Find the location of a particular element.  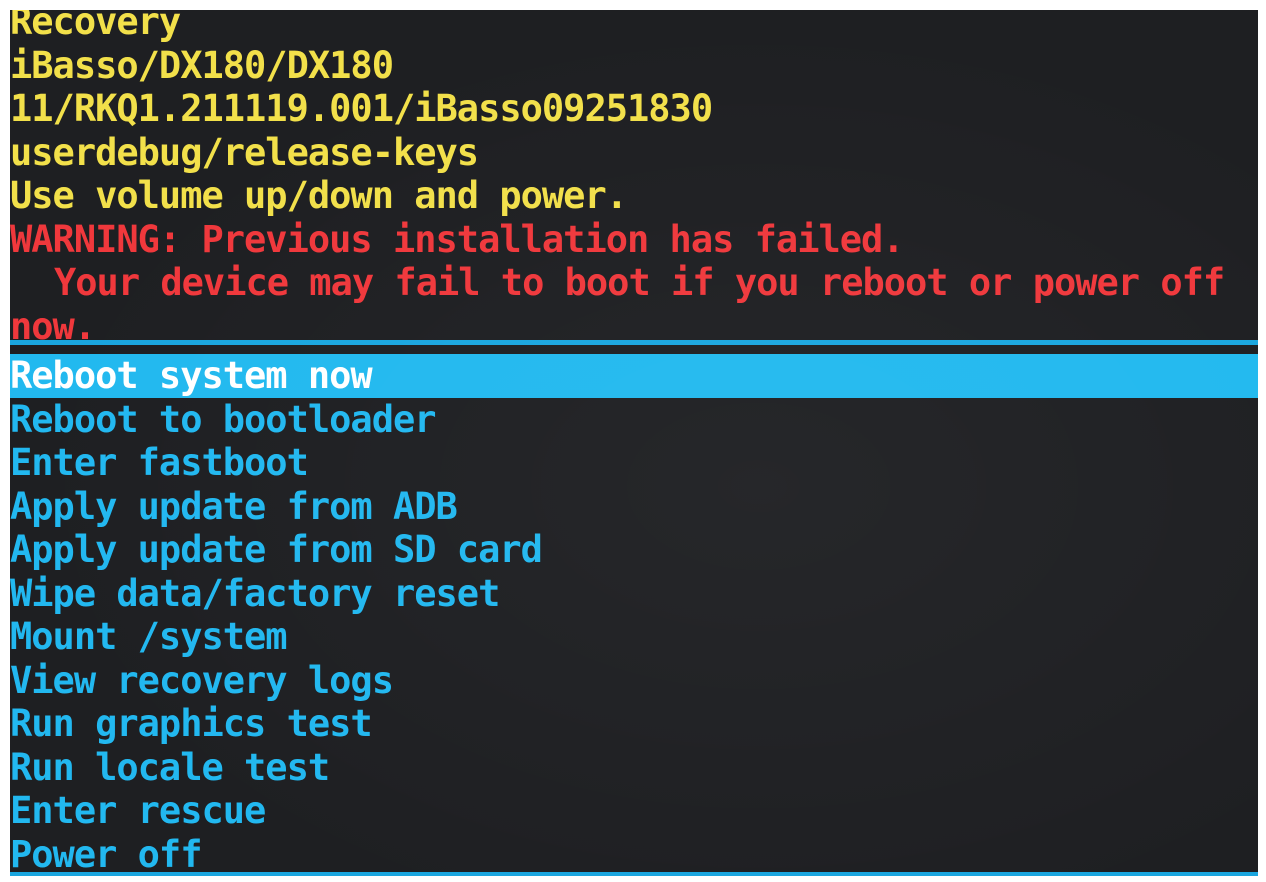

menu-item-enter-rescue: Enter rescue is located at coordinates (634, 811).